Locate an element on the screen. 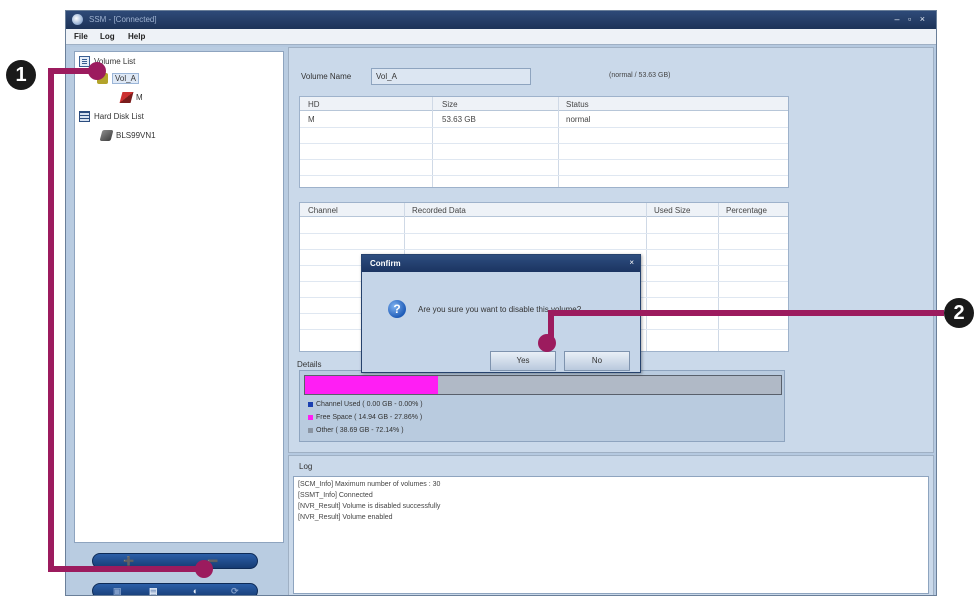 The height and width of the screenshot is (596, 977). used-size-column-header: Used Size is located at coordinates (672, 210).